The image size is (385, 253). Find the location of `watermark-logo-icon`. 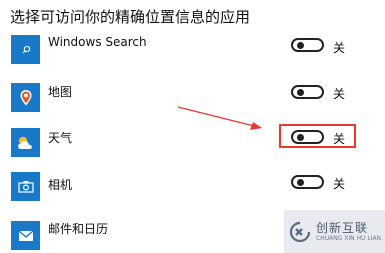

watermark-logo-icon is located at coordinates (300, 231).